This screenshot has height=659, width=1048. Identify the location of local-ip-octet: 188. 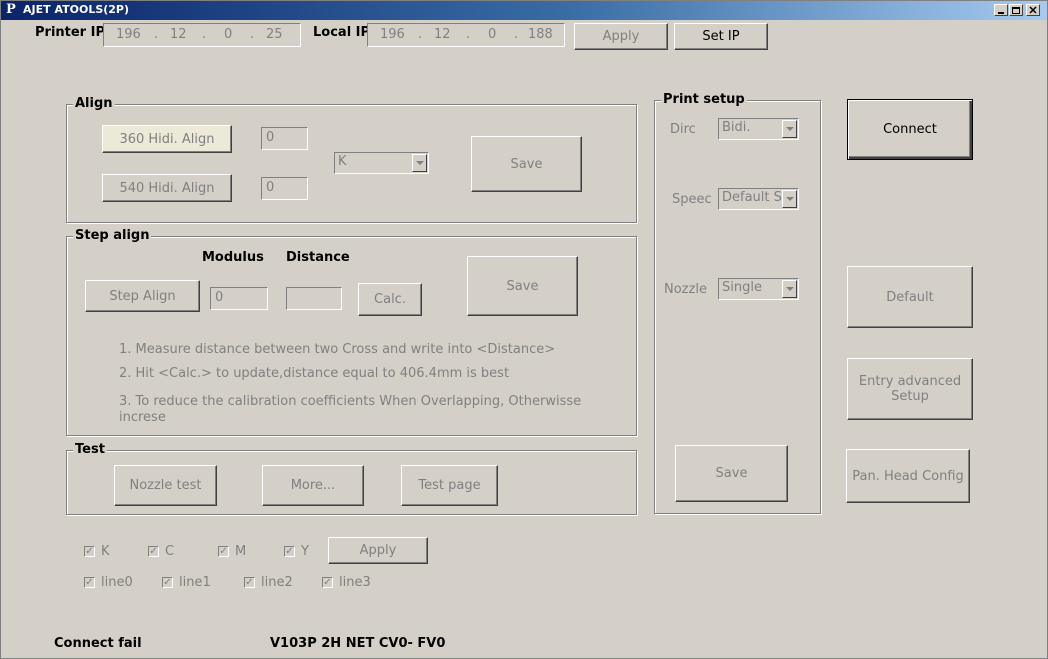
(540, 34).